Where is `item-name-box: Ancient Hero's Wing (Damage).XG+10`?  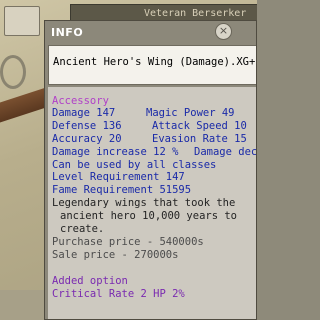
item-name-box: Ancient Hero's Wing (Damage).XG+10 is located at coordinates (152, 65).